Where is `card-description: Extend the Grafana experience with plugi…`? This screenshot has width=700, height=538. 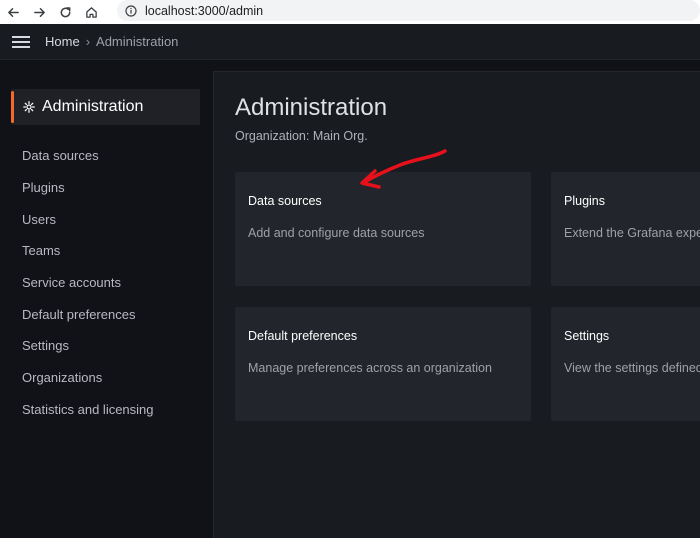
card-description: Extend the Grafana experience with plugi… is located at coordinates (632, 233).